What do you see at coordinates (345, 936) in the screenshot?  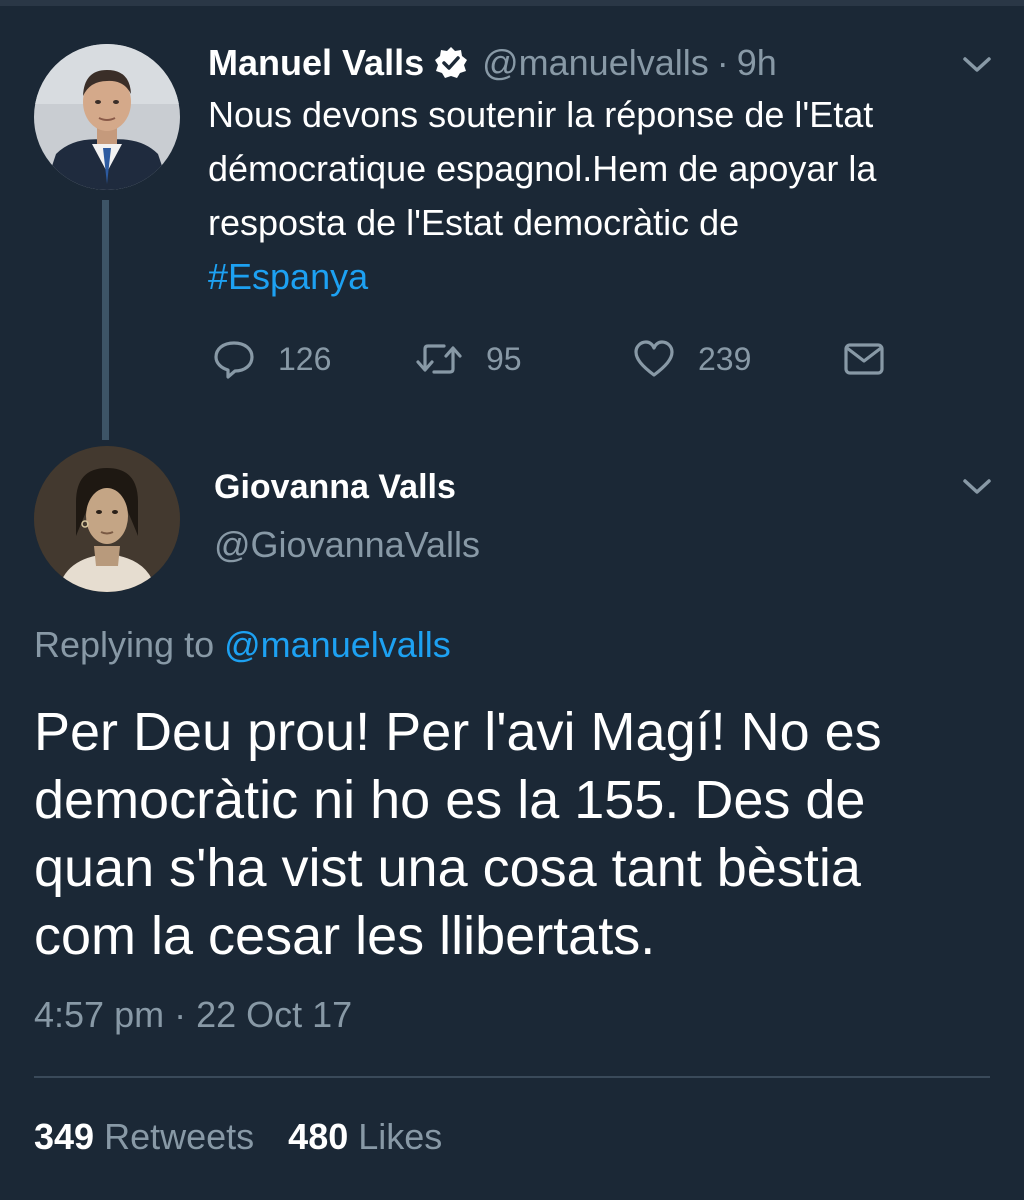 I see `tweet-text-line: com la cesar les llibertats.` at bounding box center [345, 936].